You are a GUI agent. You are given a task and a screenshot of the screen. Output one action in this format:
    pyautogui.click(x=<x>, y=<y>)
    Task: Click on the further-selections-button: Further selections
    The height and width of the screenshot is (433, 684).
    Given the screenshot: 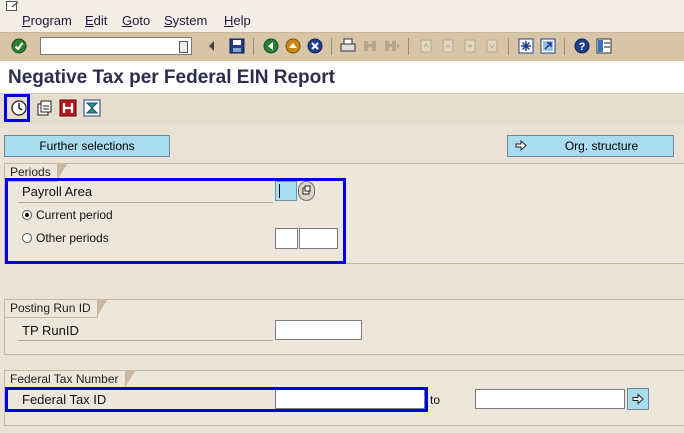 What is the action you would take?
    pyautogui.click(x=87, y=146)
    